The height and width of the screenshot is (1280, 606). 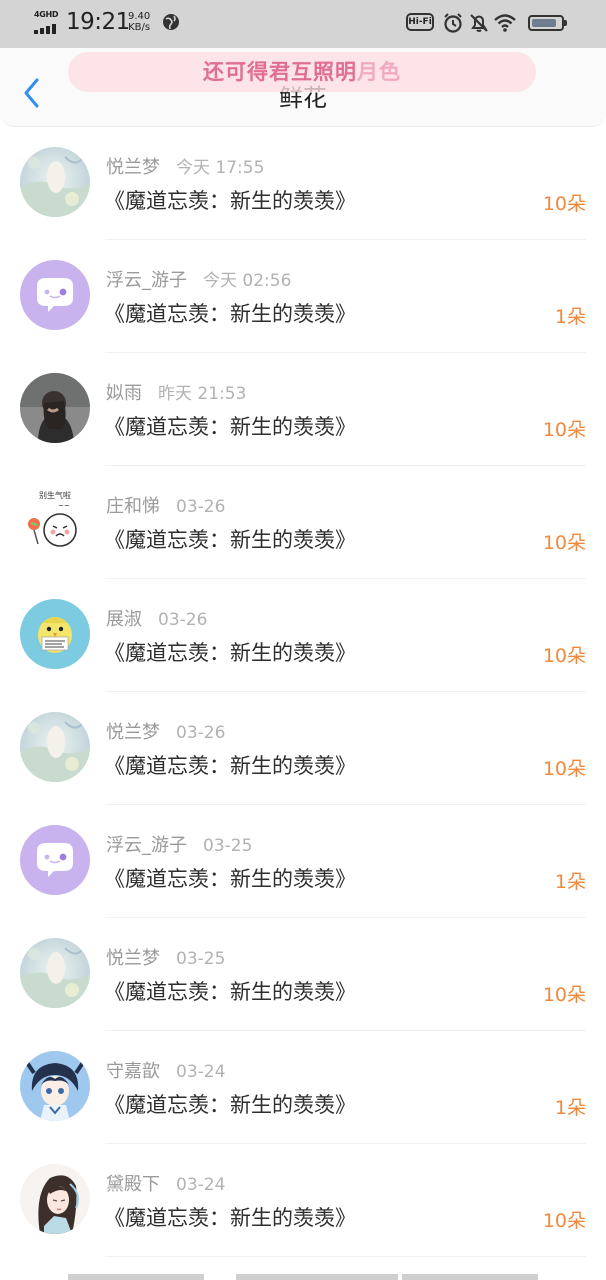 I want to click on network-type: 4GHD, so click(x=46, y=14).